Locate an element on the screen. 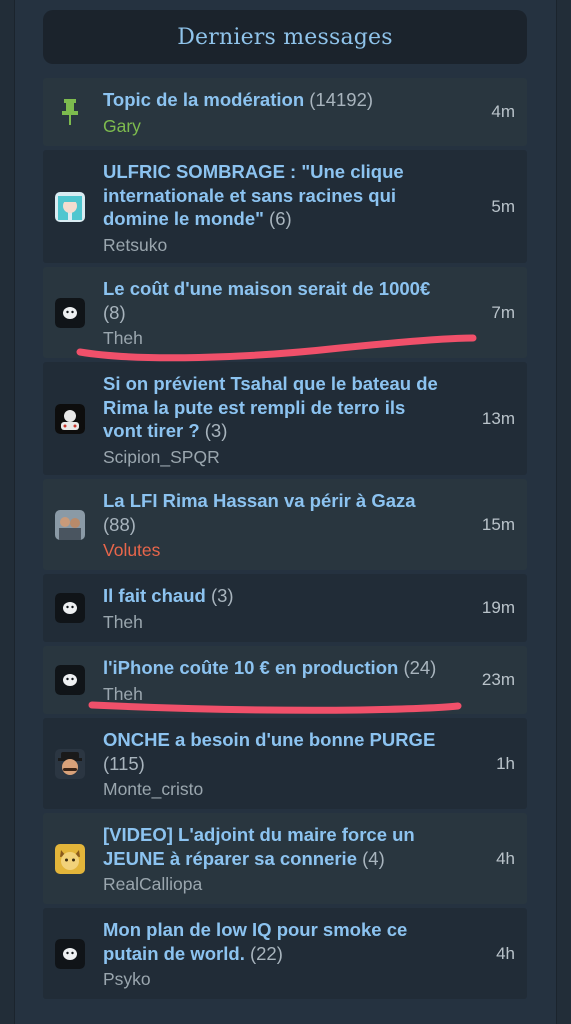  topic-title-line: l'iPhone coûte 10 € en production (24) is located at coordinates (310, 668).